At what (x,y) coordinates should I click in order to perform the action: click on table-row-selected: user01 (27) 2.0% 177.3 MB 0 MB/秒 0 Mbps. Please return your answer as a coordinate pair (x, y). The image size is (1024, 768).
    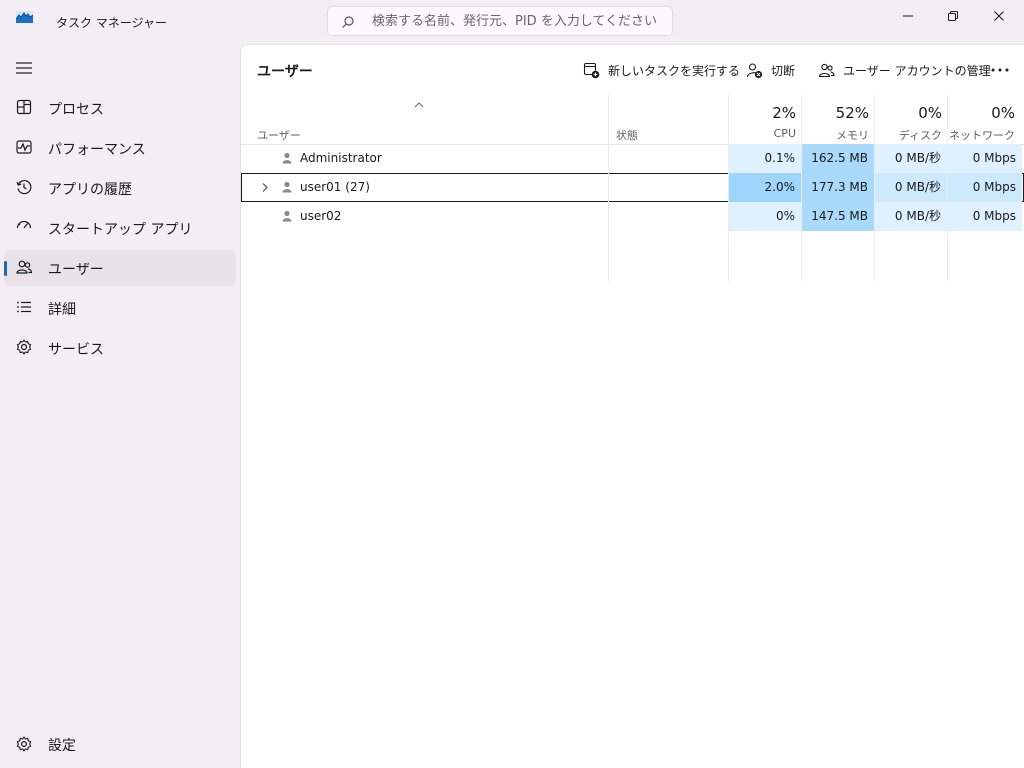
    Looking at the image, I should click on (632, 187).